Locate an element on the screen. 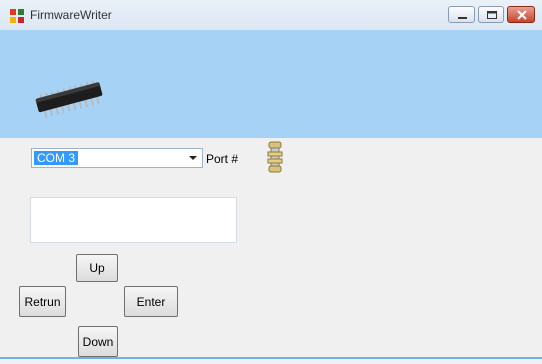  enter-button: Enter is located at coordinates (151, 301).